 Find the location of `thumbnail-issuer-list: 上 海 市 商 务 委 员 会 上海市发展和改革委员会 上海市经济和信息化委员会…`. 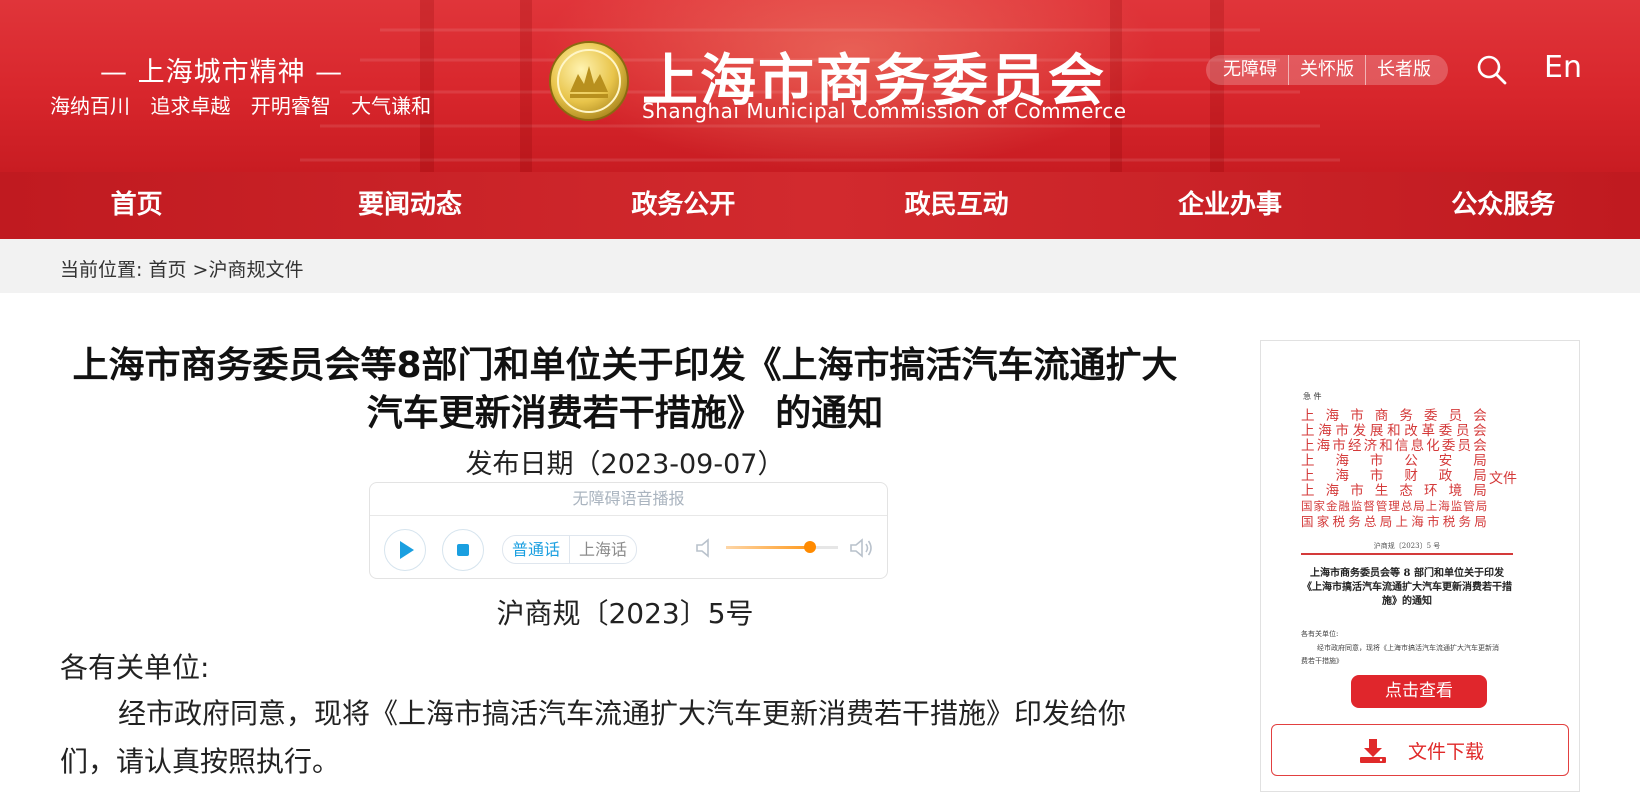

thumbnail-issuer-list: 上 海 市 商 务 委 员 会 上海市发展和改革委员会 上海市经济和信息化委员会… is located at coordinates (1394, 469).